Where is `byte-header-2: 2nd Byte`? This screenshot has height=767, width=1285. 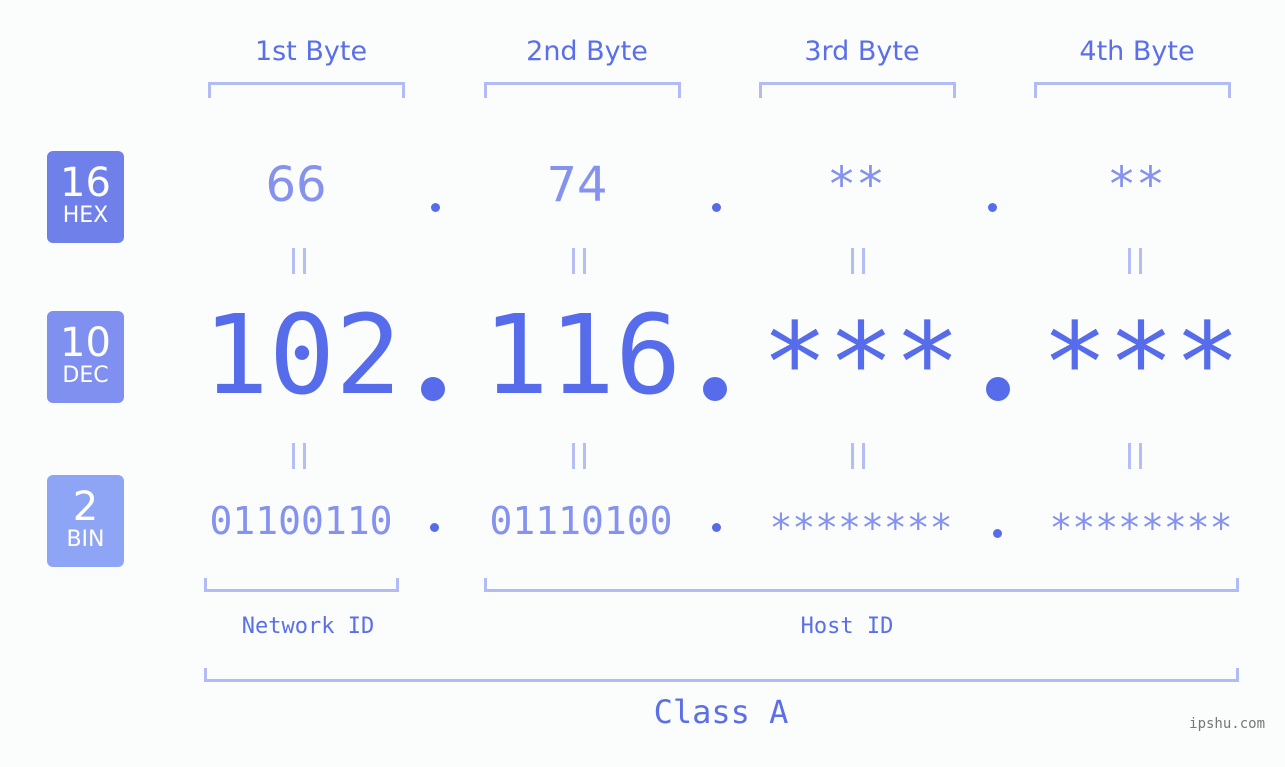
byte-header-2: 2nd Byte is located at coordinates (587, 51).